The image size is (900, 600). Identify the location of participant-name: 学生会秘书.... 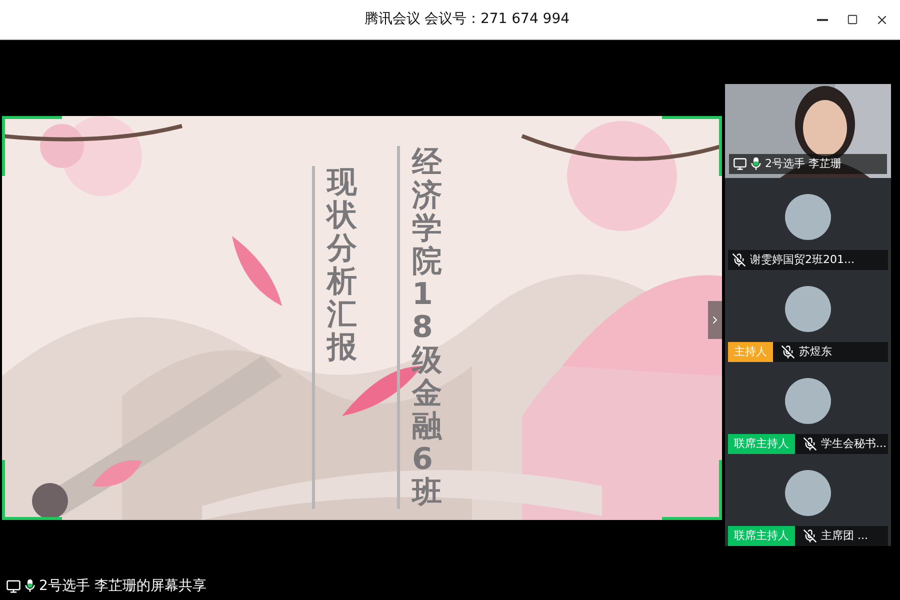
(853, 444).